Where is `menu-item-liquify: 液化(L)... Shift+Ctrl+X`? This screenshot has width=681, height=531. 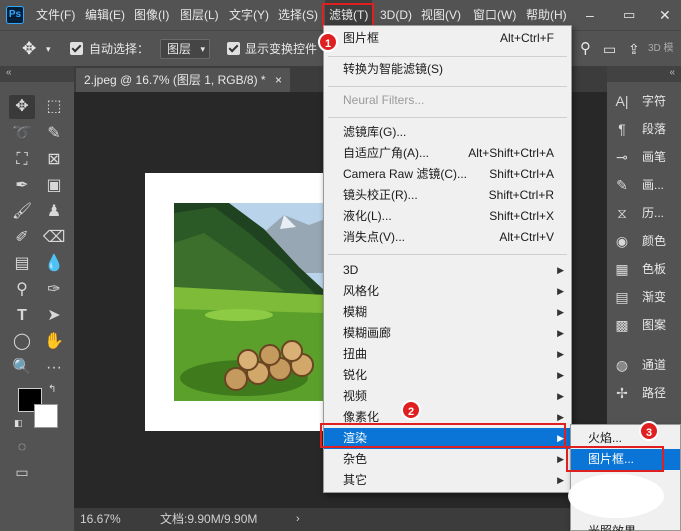 menu-item-liquify: 液化(L)... Shift+Ctrl+X is located at coordinates (447, 216).